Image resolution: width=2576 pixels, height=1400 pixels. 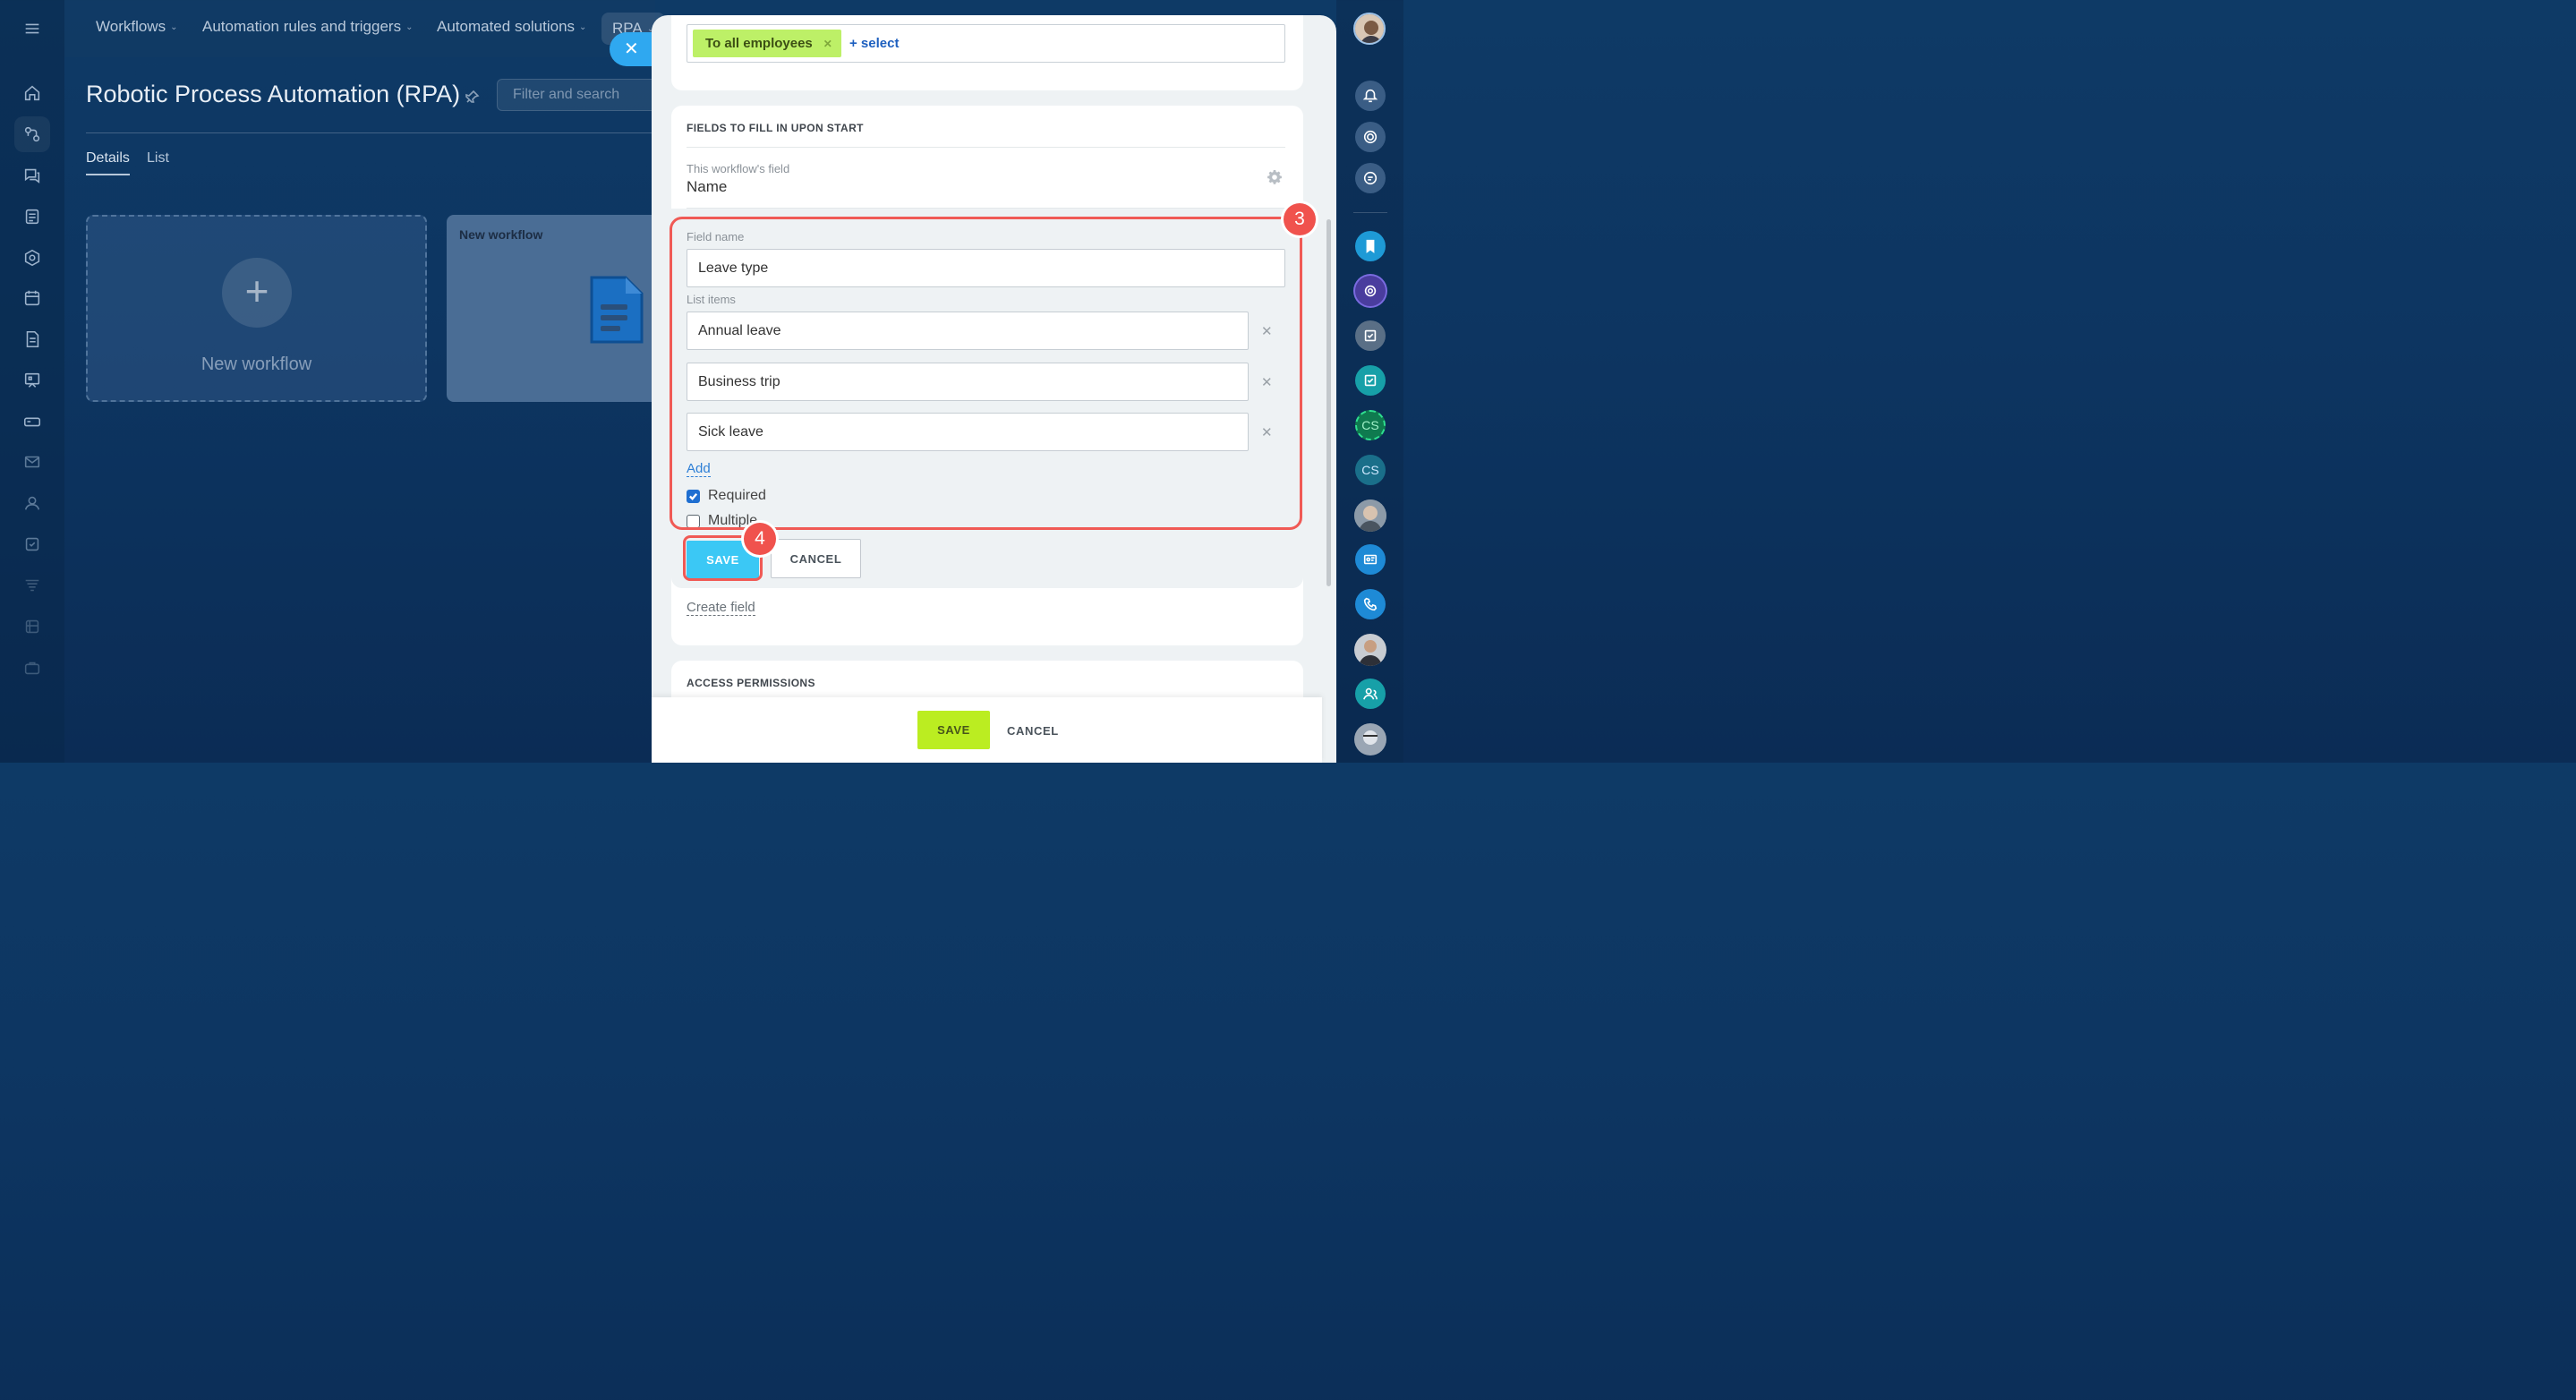 What do you see at coordinates (372, 132) in the screenshot?
I see `header-divider` at bounding box center [372, 132].